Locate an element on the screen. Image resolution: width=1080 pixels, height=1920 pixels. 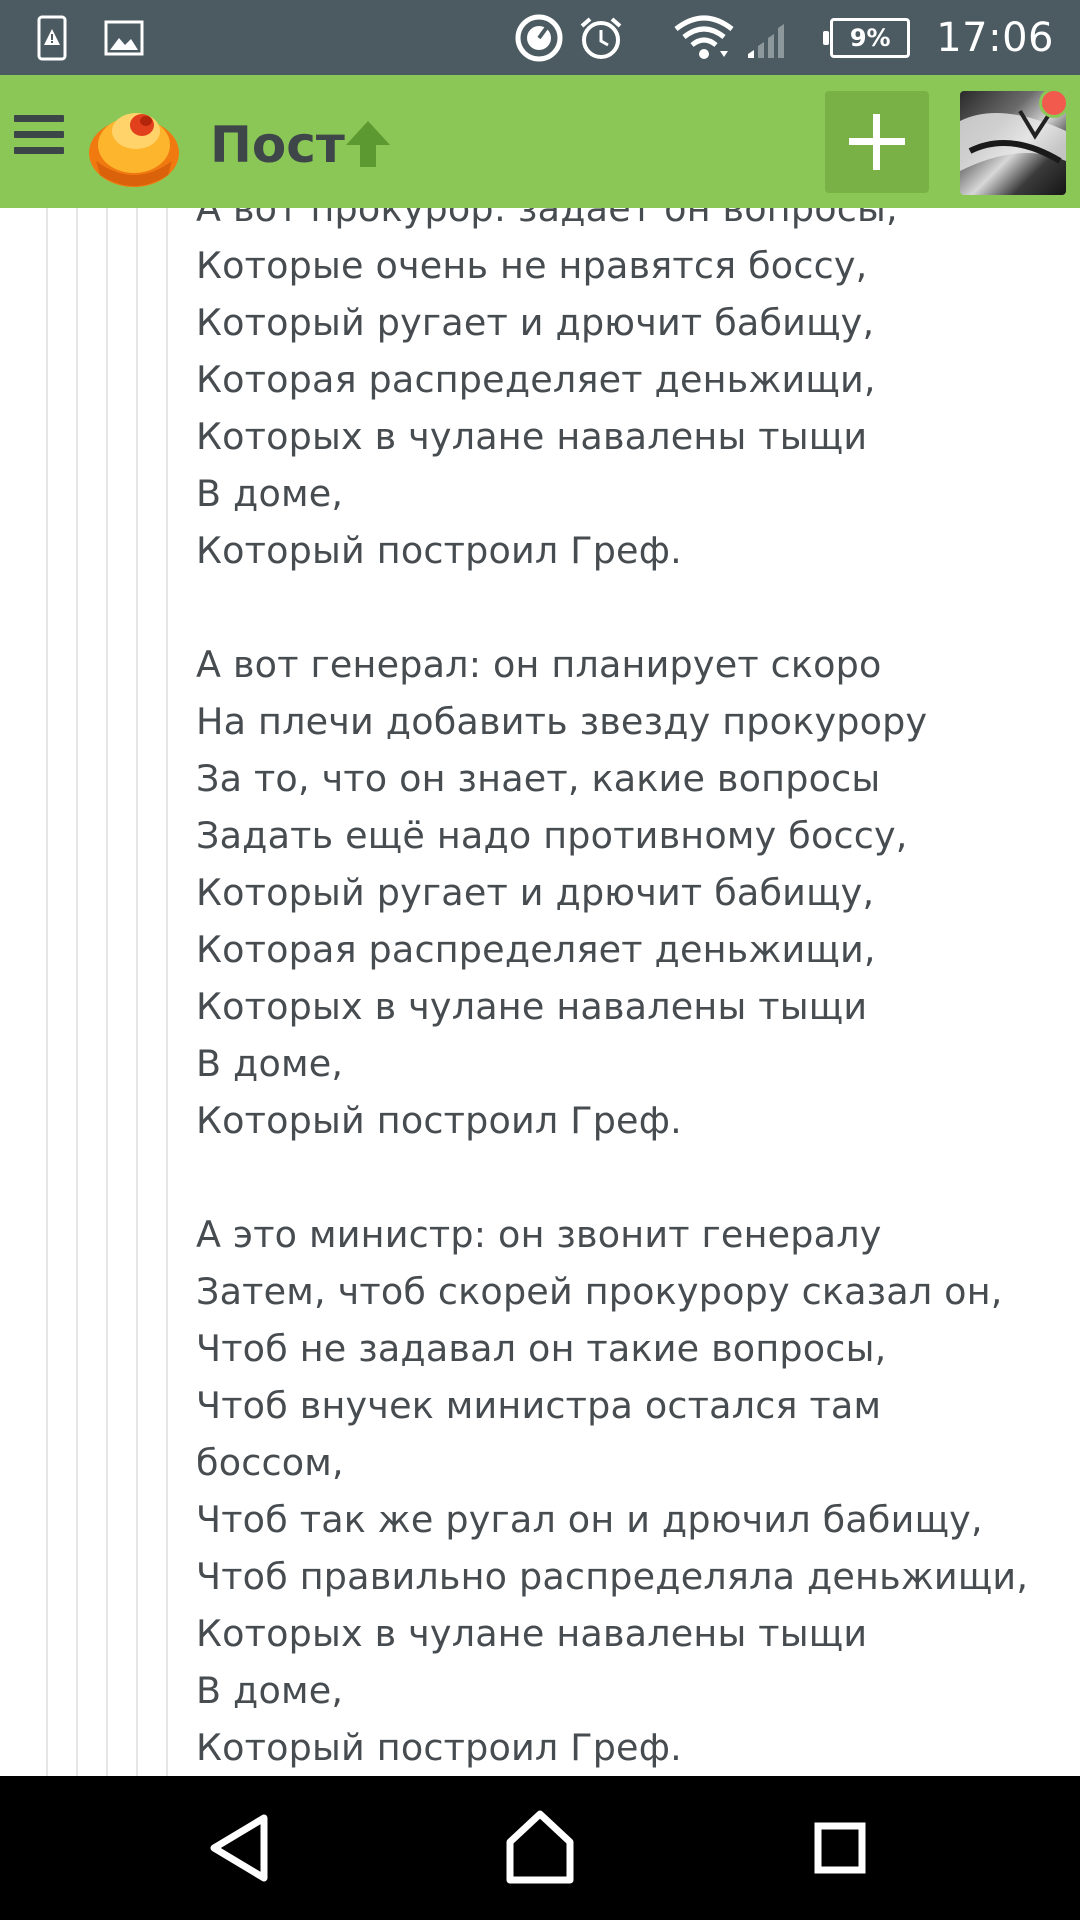
status-bar-left is located at coordinates (90, 38).